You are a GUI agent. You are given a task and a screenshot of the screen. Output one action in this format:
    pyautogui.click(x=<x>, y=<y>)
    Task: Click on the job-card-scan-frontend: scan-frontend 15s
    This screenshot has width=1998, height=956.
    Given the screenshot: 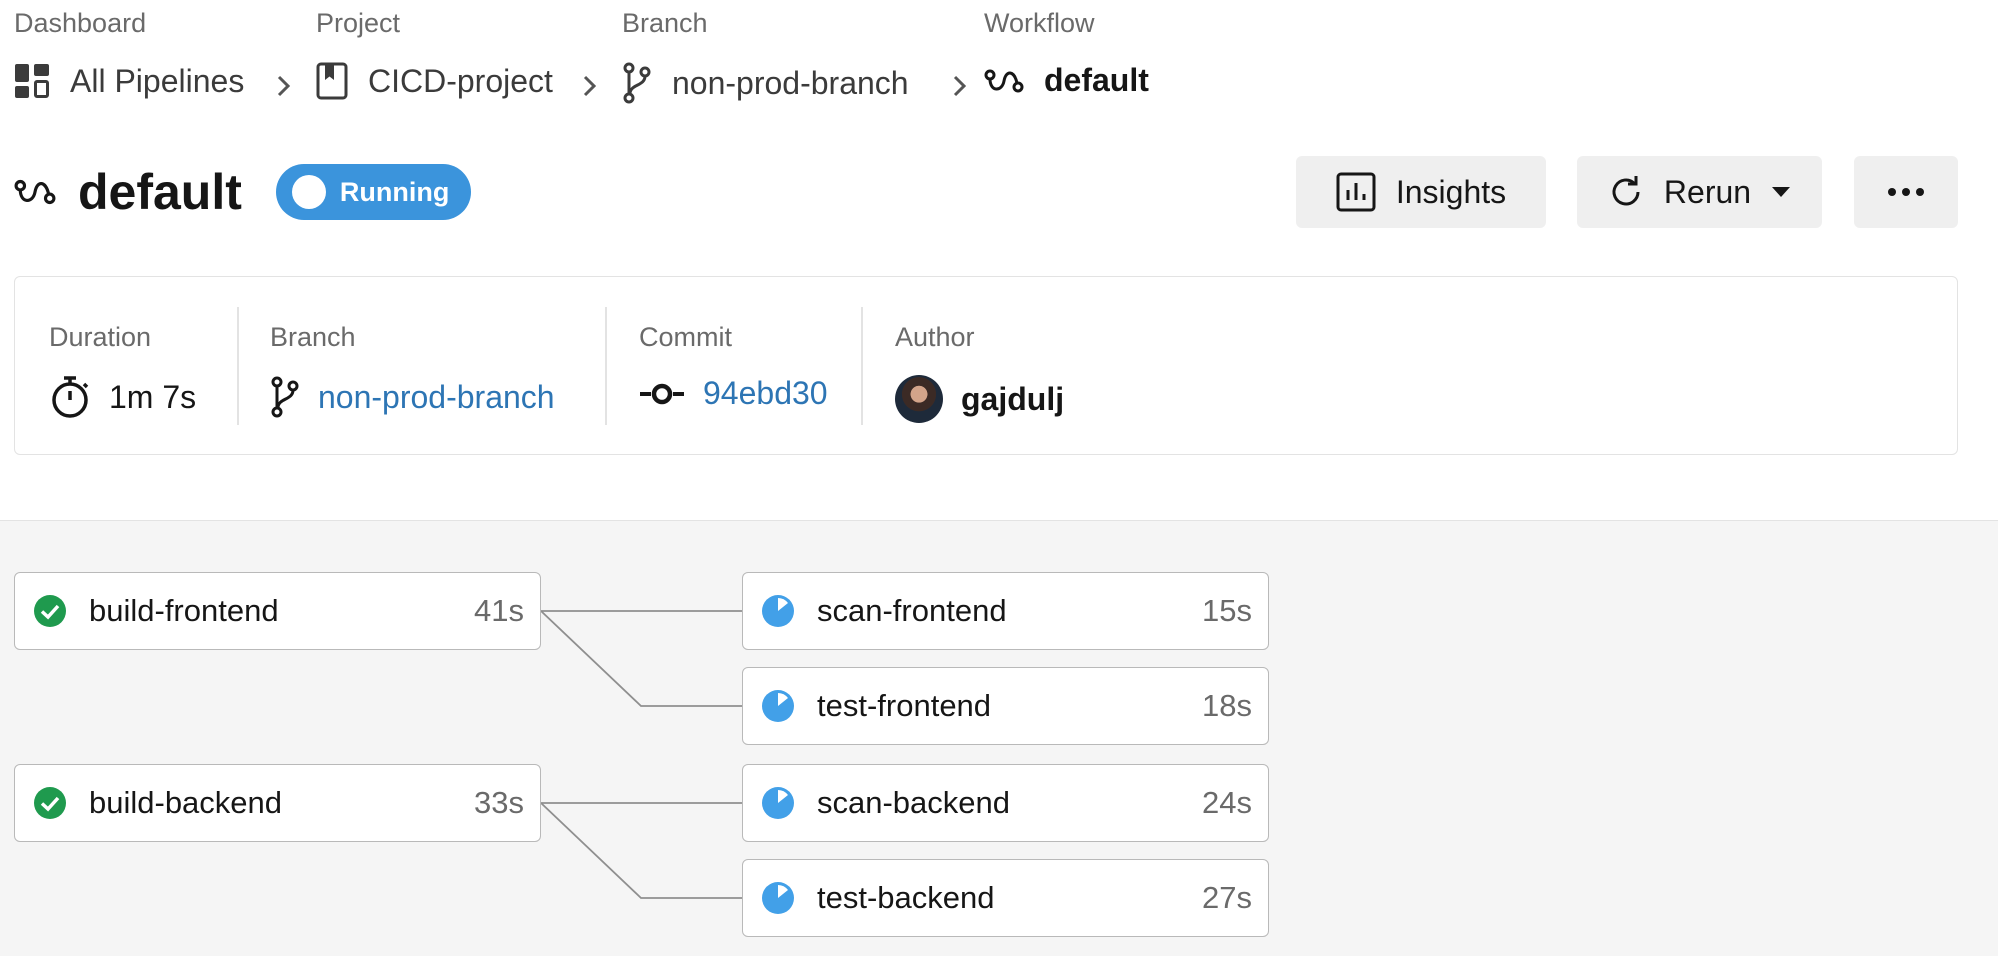 What is the action you would take?
    pyautogui.click(x=1005, y=611)
    